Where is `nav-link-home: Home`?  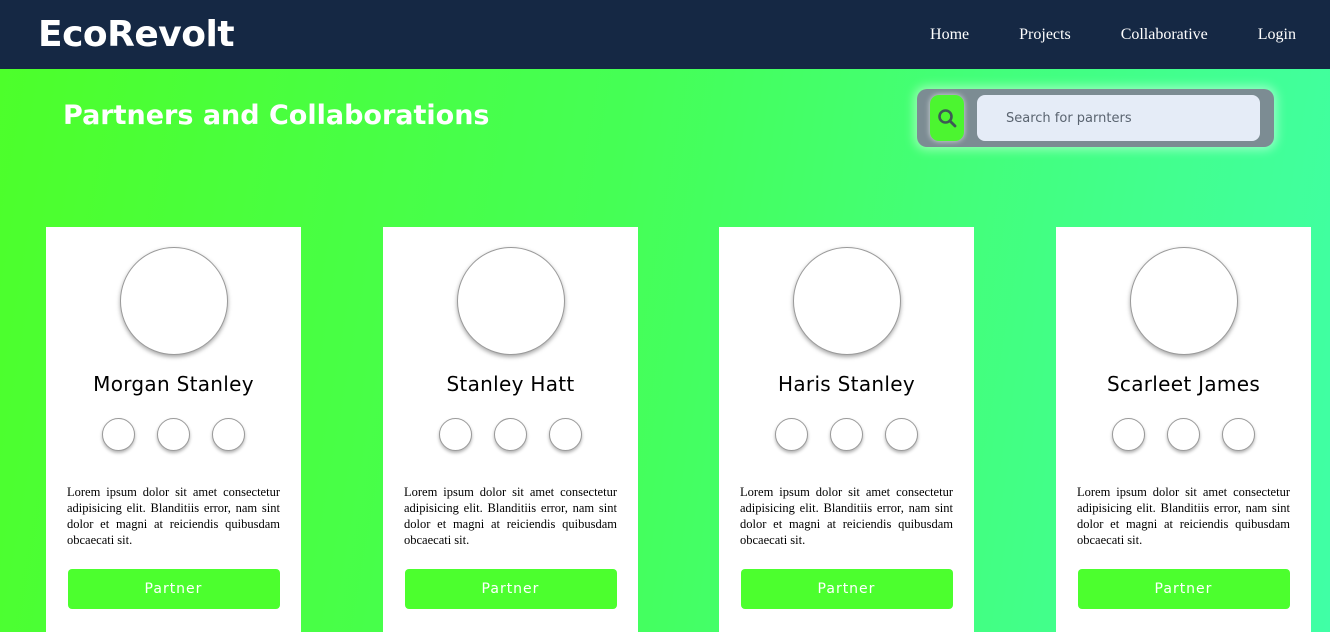 nav-link-home: Home is located at coordinates (949, 35).